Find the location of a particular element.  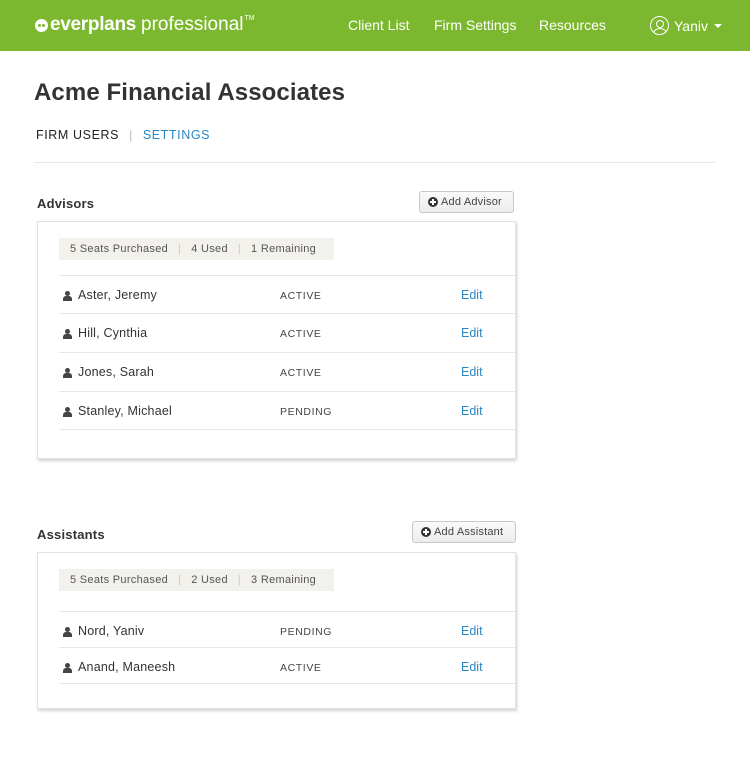

table-row: Jones, Sarah ACTIVE Edit is located at coordinates (287, 371).